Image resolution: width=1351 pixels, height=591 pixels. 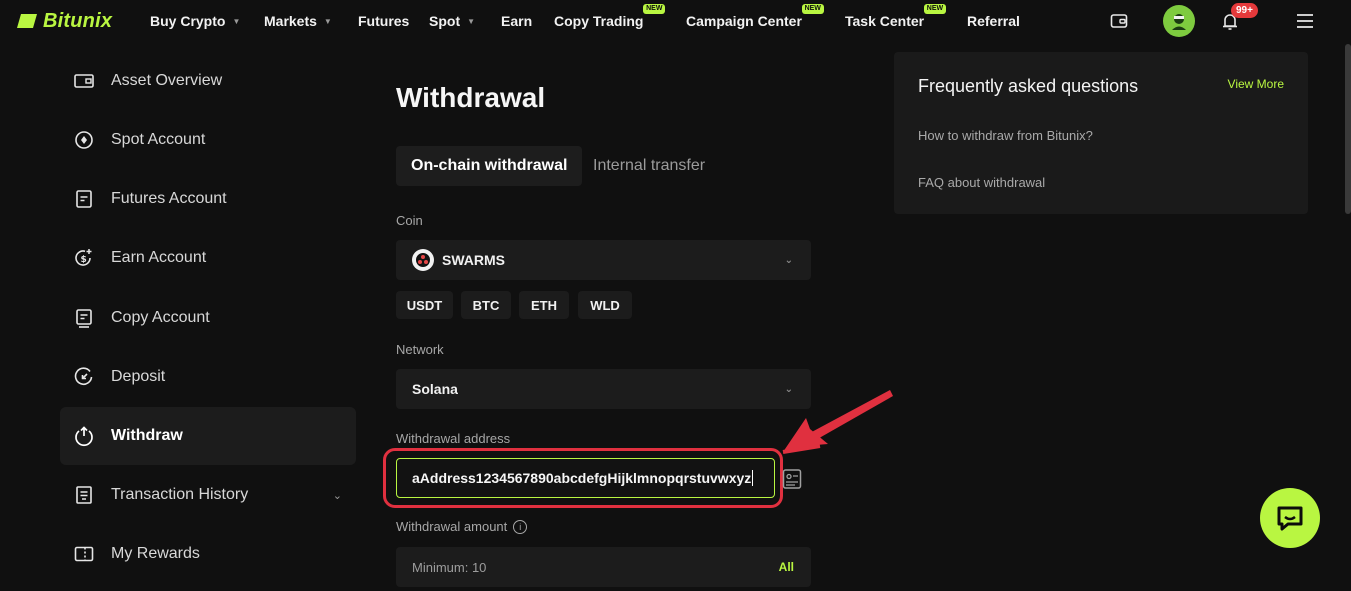 I want to click on coin-label: Coin, so click(x=409, y=220).